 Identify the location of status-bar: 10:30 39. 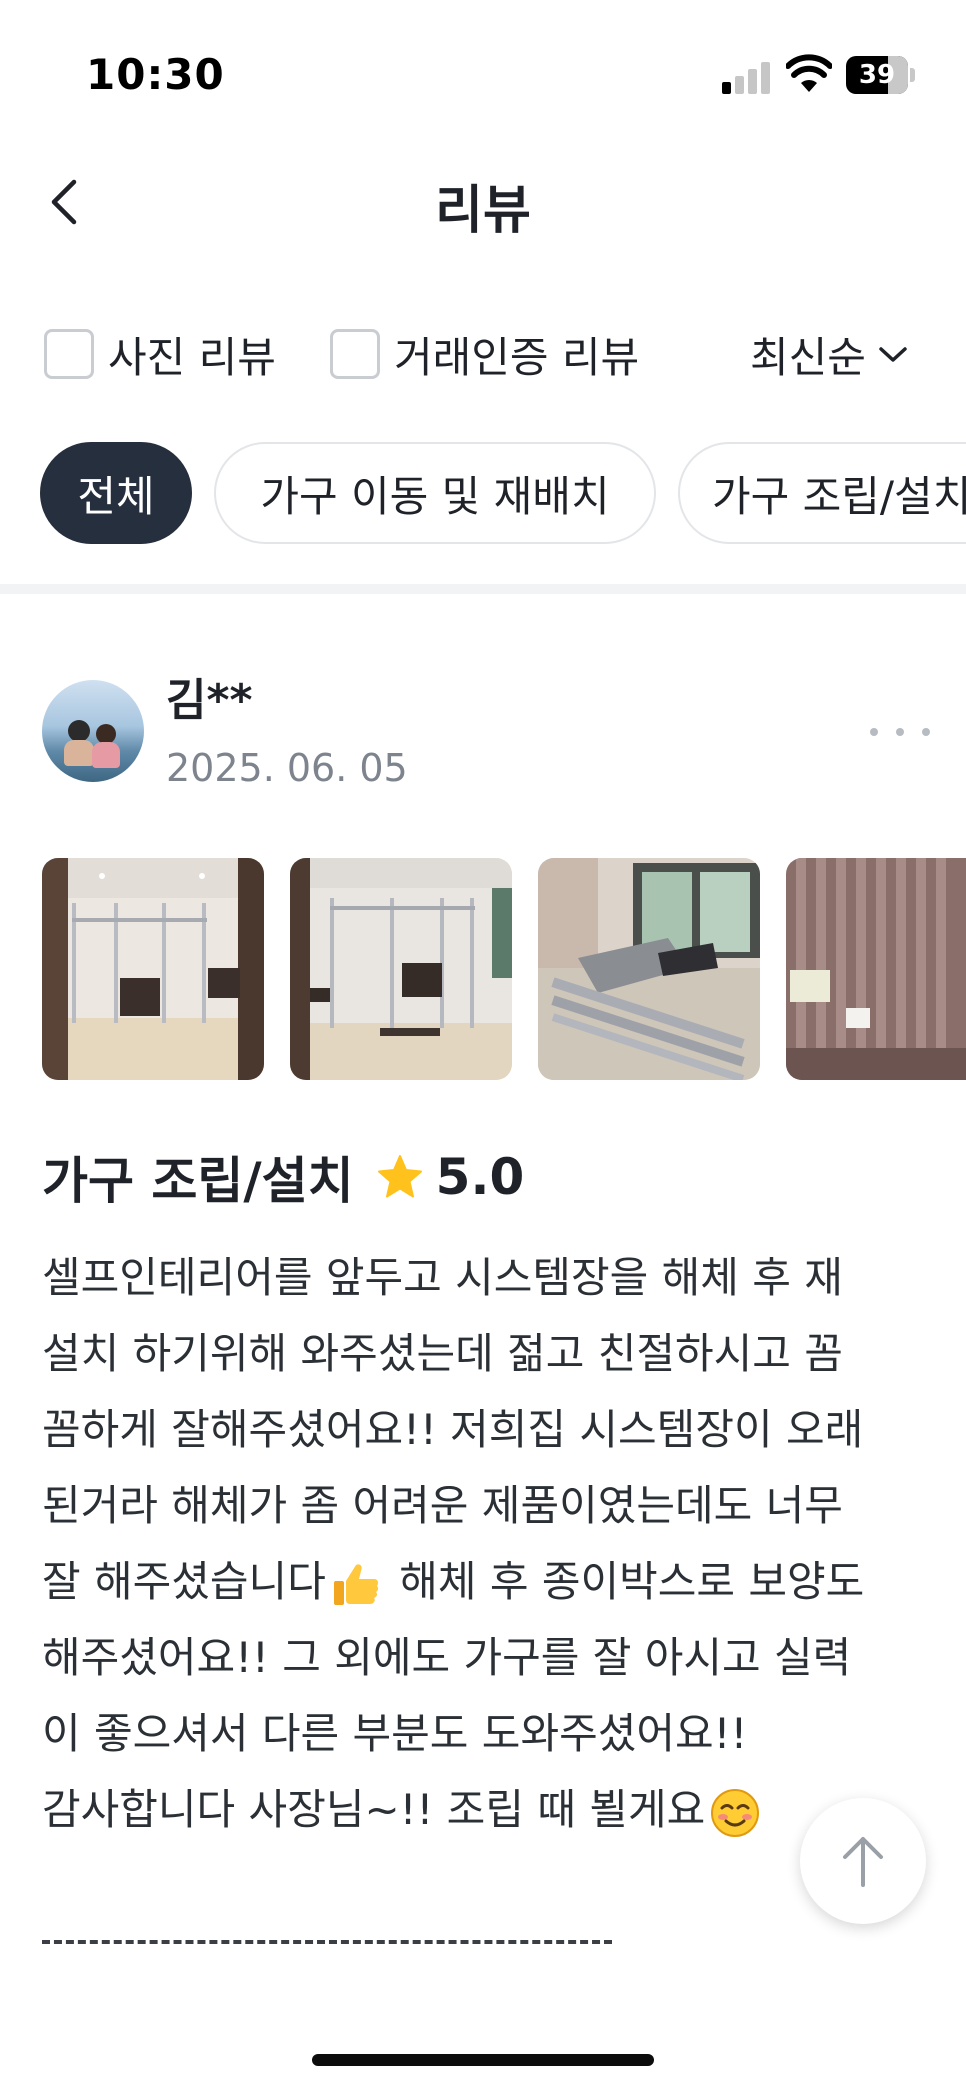
(483, 75).